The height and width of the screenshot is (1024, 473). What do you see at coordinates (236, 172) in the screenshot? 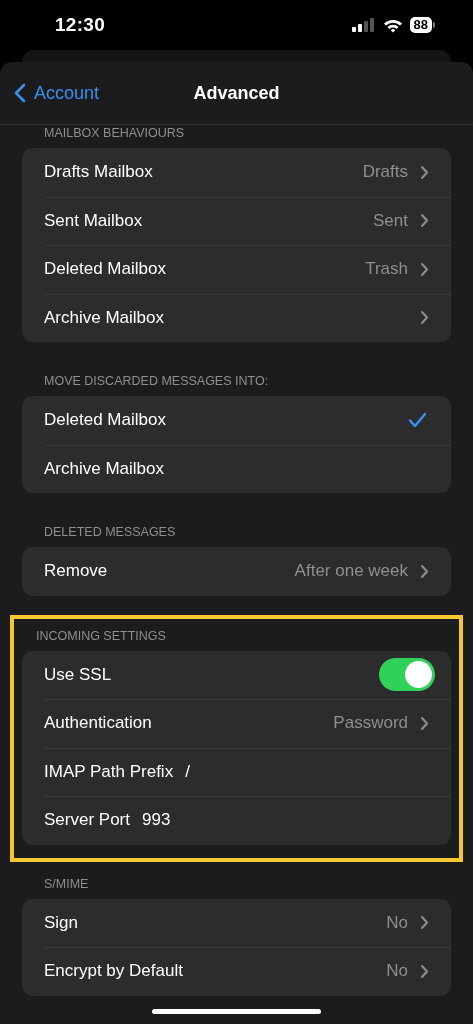
I see `settings-row: Drafts Mailbox Drafts` at bounding box center [236, 172].